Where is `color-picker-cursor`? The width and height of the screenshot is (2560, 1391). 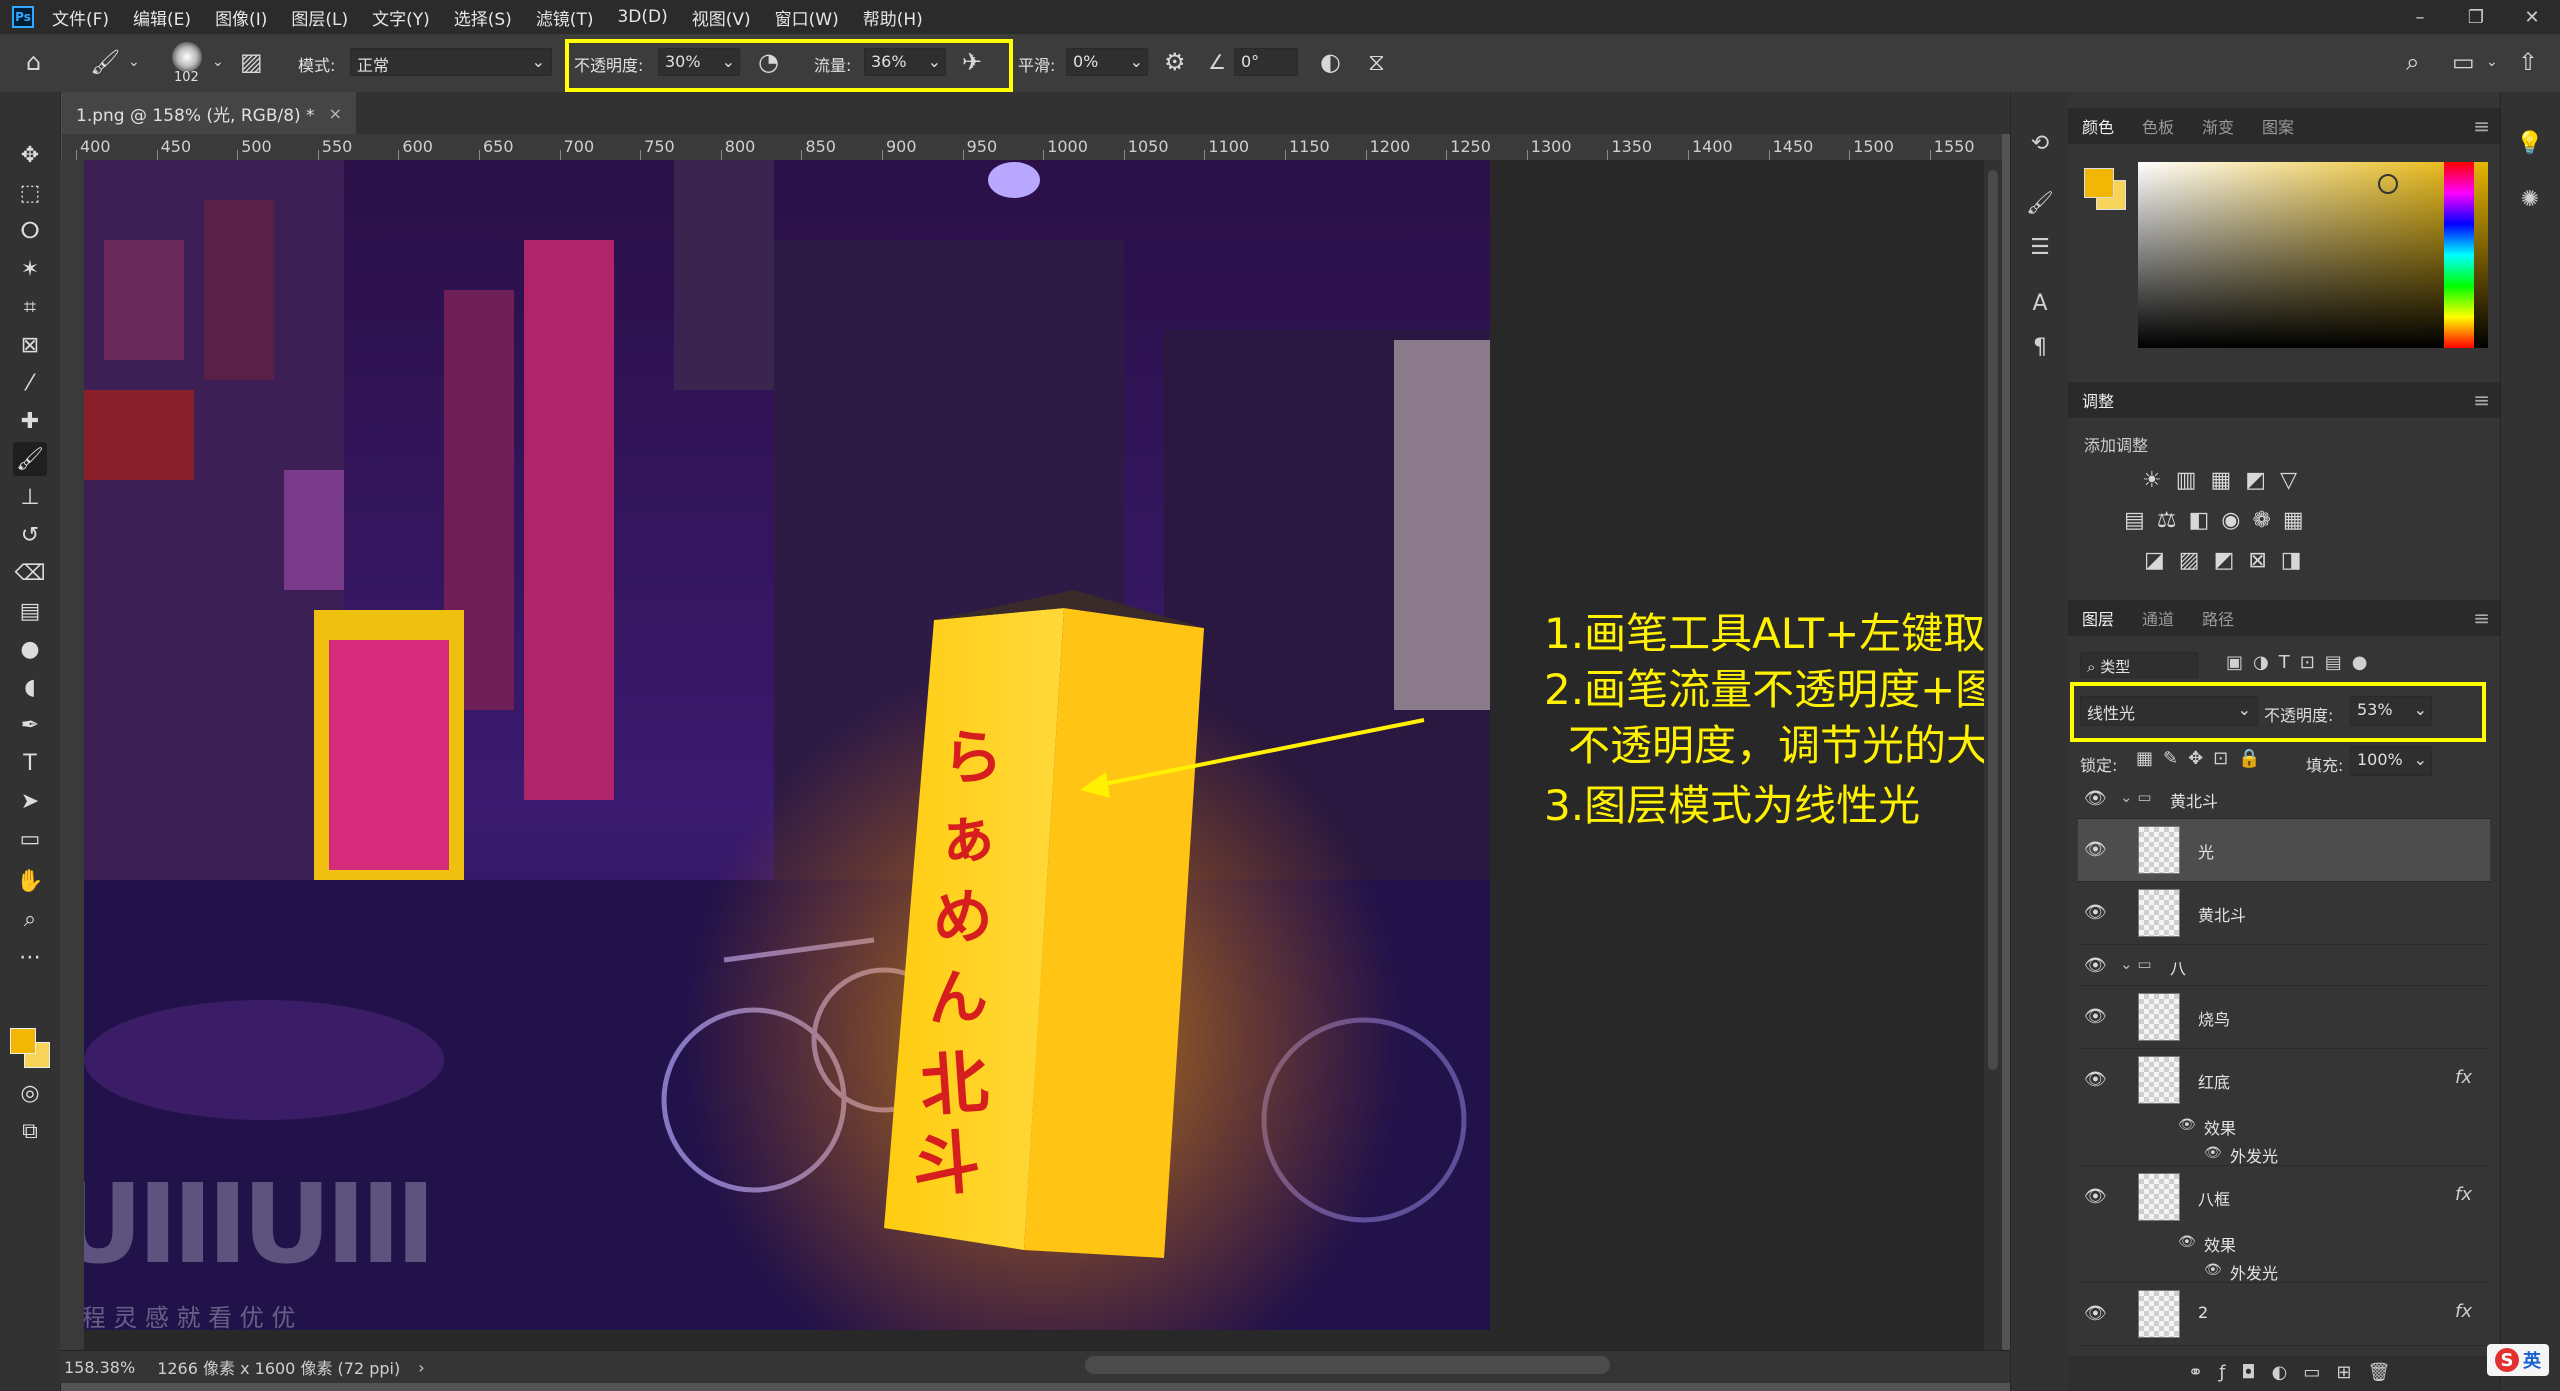
color-picker-cursor is located at coordinates (2388, 184).